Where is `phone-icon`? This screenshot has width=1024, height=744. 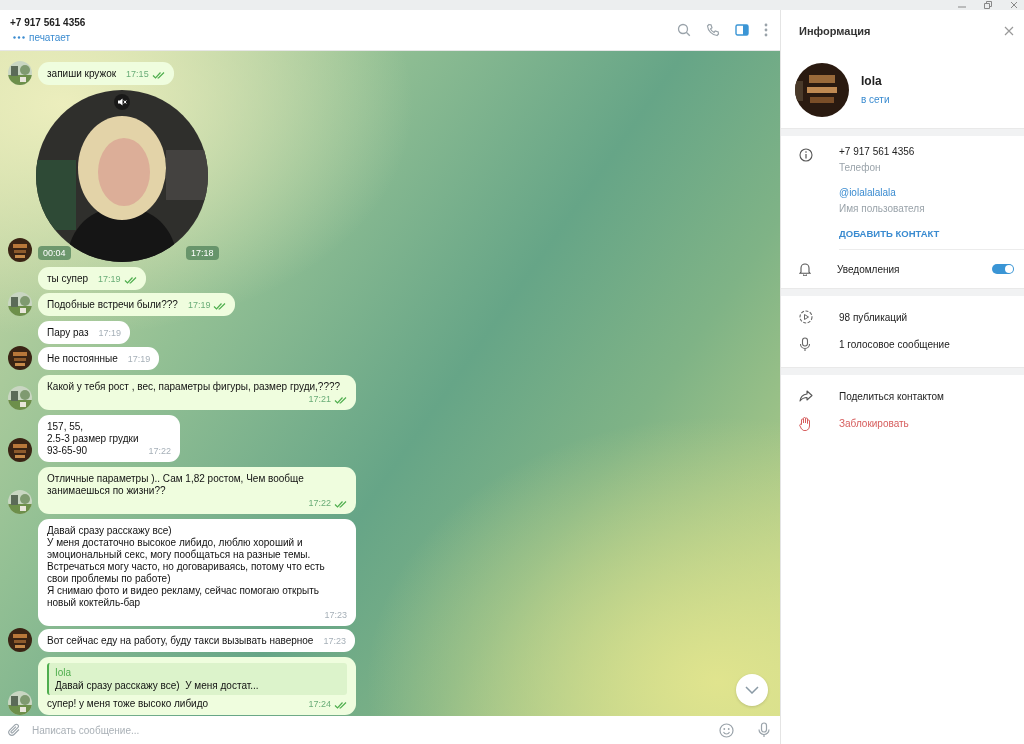 phone-icon is located at coordinates (713, 30).